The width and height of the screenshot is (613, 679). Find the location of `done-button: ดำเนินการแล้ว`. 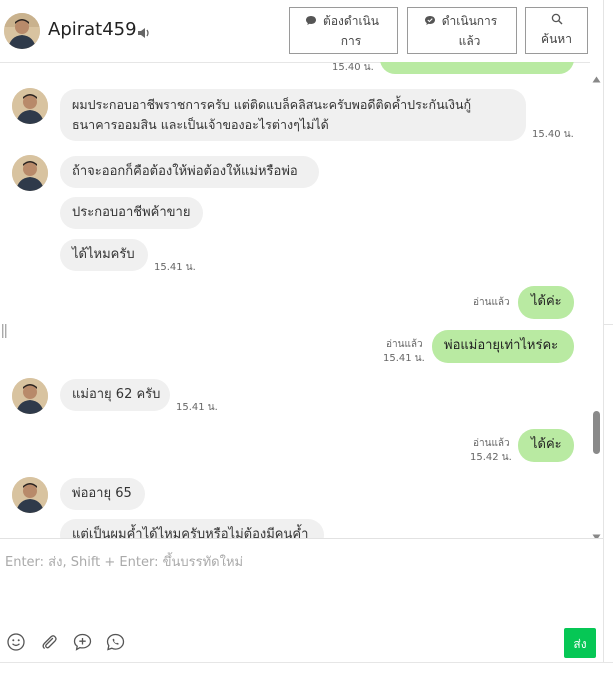

done-button: ดำเนินการแล้ว is located at coordinates (462, 30).